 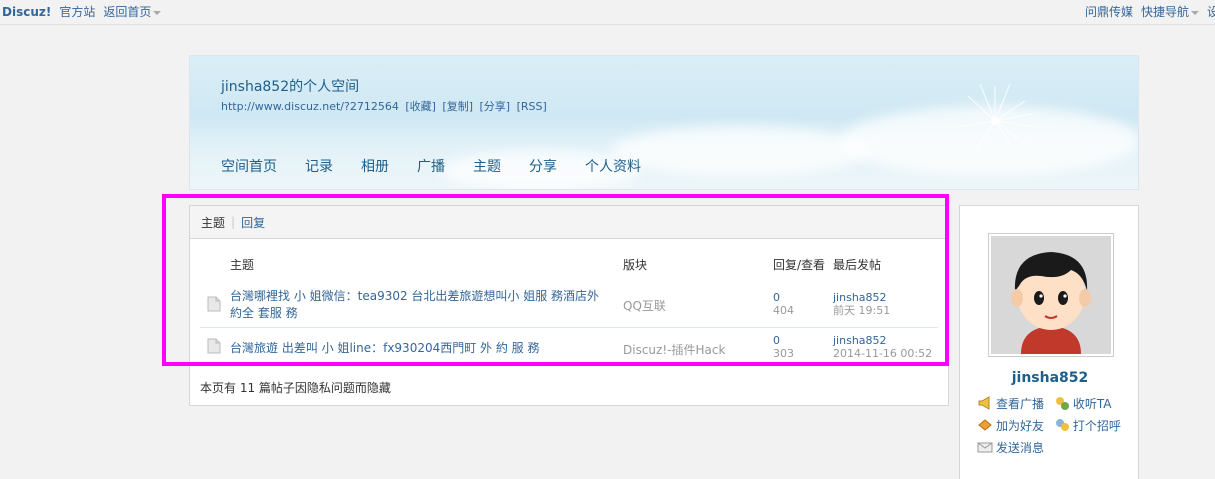 I want to click on wending-media-link: 问鼎传媒, so click(x=1109, y=11).